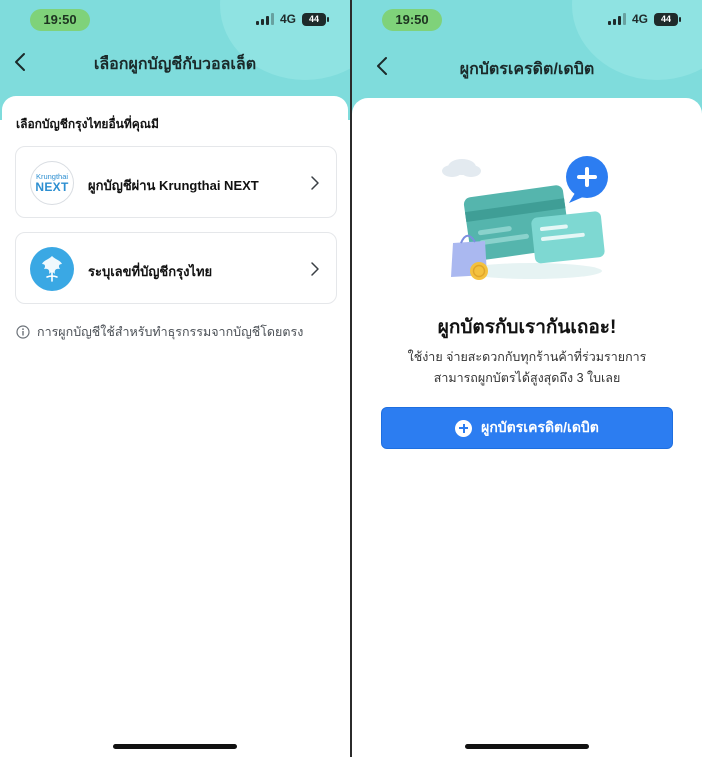 Image resolution: width=702 pixels, height=757 pixels. What do you see at coordinates (175, 64) in the screenshot?
I see `page-title: เลือกผูกบัญชีกับวอลเล็ต` at bounding box center [175, 64].